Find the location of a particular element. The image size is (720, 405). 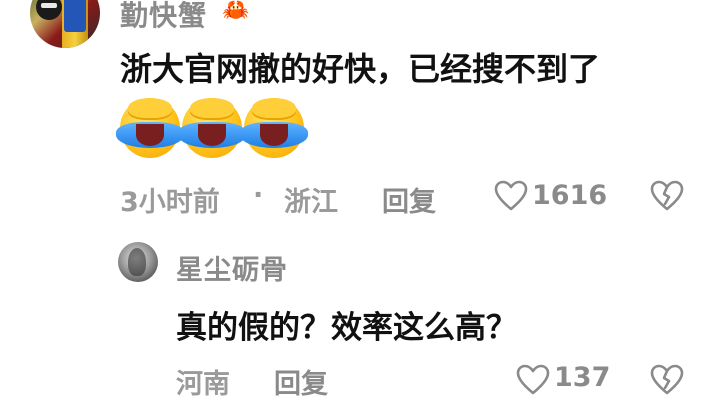

comment-time: 3小时前 is located at coordinates (170, 202).